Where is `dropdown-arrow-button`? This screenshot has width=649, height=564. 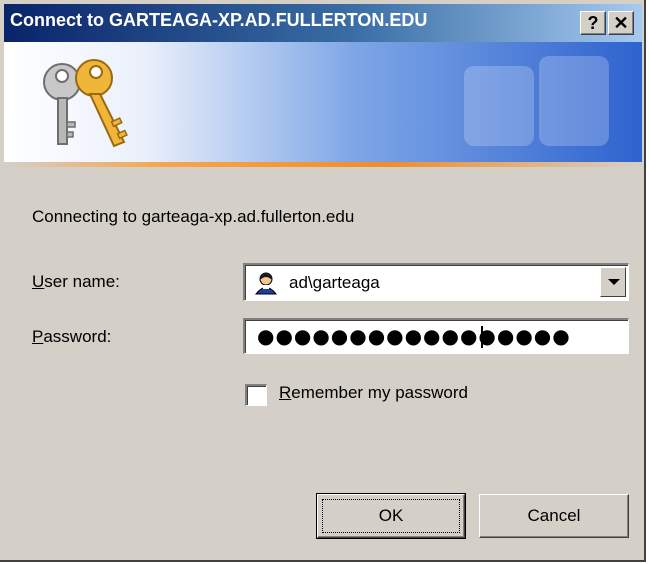 dropdown-arrow-button is located at coordinates (613, 282).